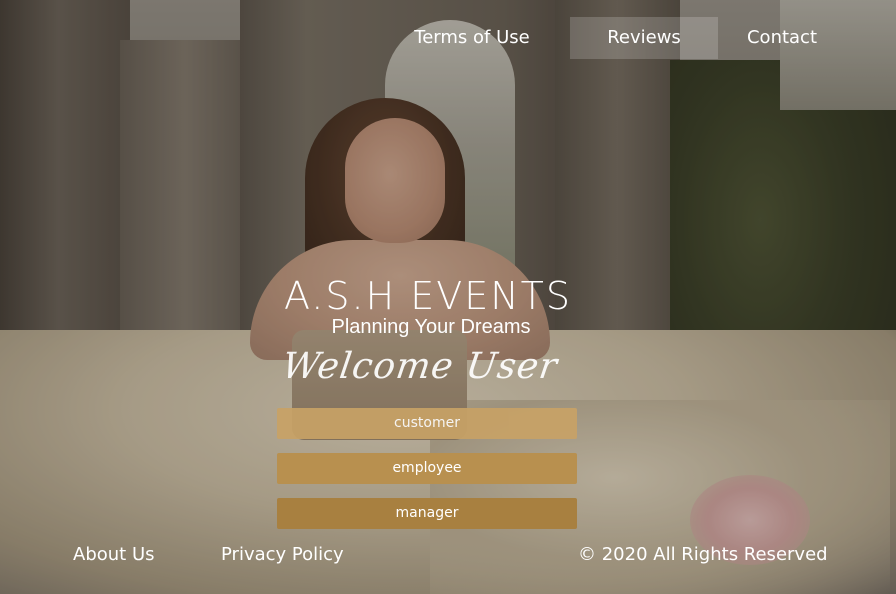 Image resolution: width=896 pixels, height=594 pixels. I want to click on footer-link-about-us: About Us, so click(114, 554).